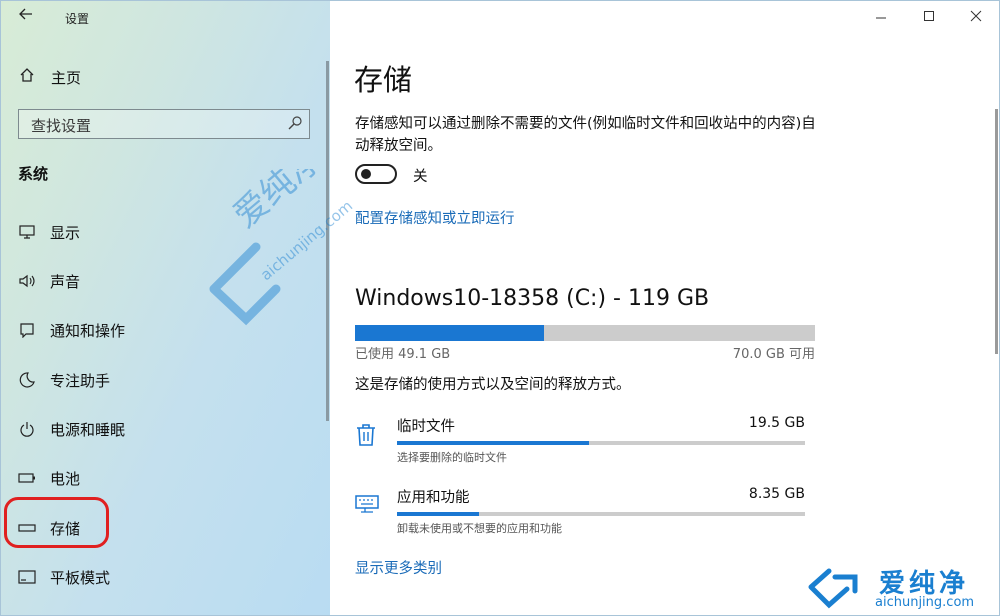 This screenshot has height=616, width=1000. What do you see at coordinates (493, 385) in the screenshot?
I see `drive-description: 这是存储的使用方式以及空间的释放方式。` at bounding box center [493, 385].